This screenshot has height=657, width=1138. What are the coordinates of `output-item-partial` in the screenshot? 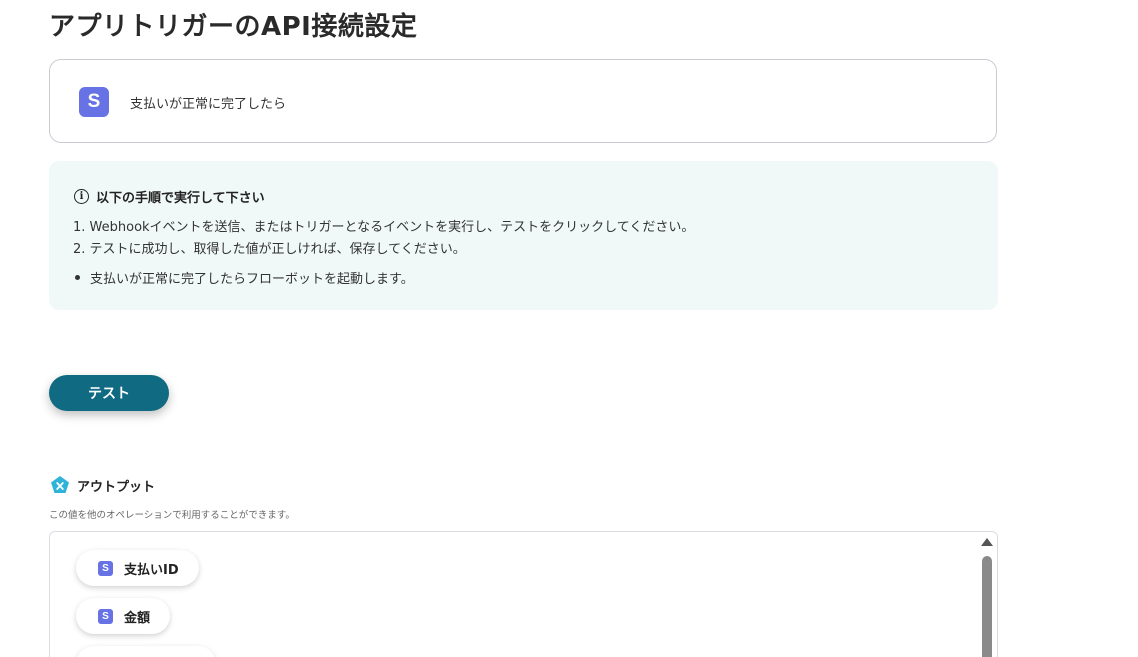 It's located at (146, 651).